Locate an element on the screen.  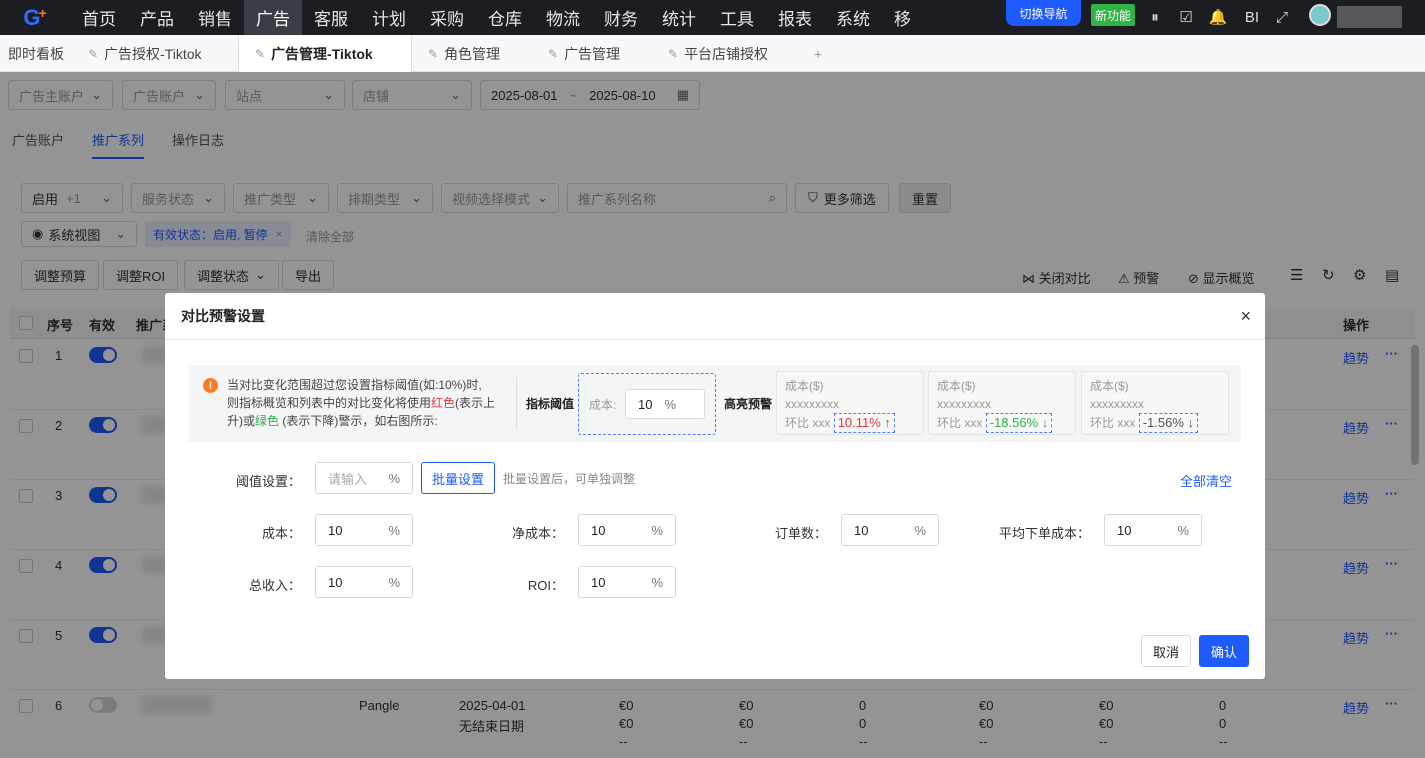
tab-ad-auth-tiktok: ✎ 广告授权-Tiktok is located at coordinates (145, 53).